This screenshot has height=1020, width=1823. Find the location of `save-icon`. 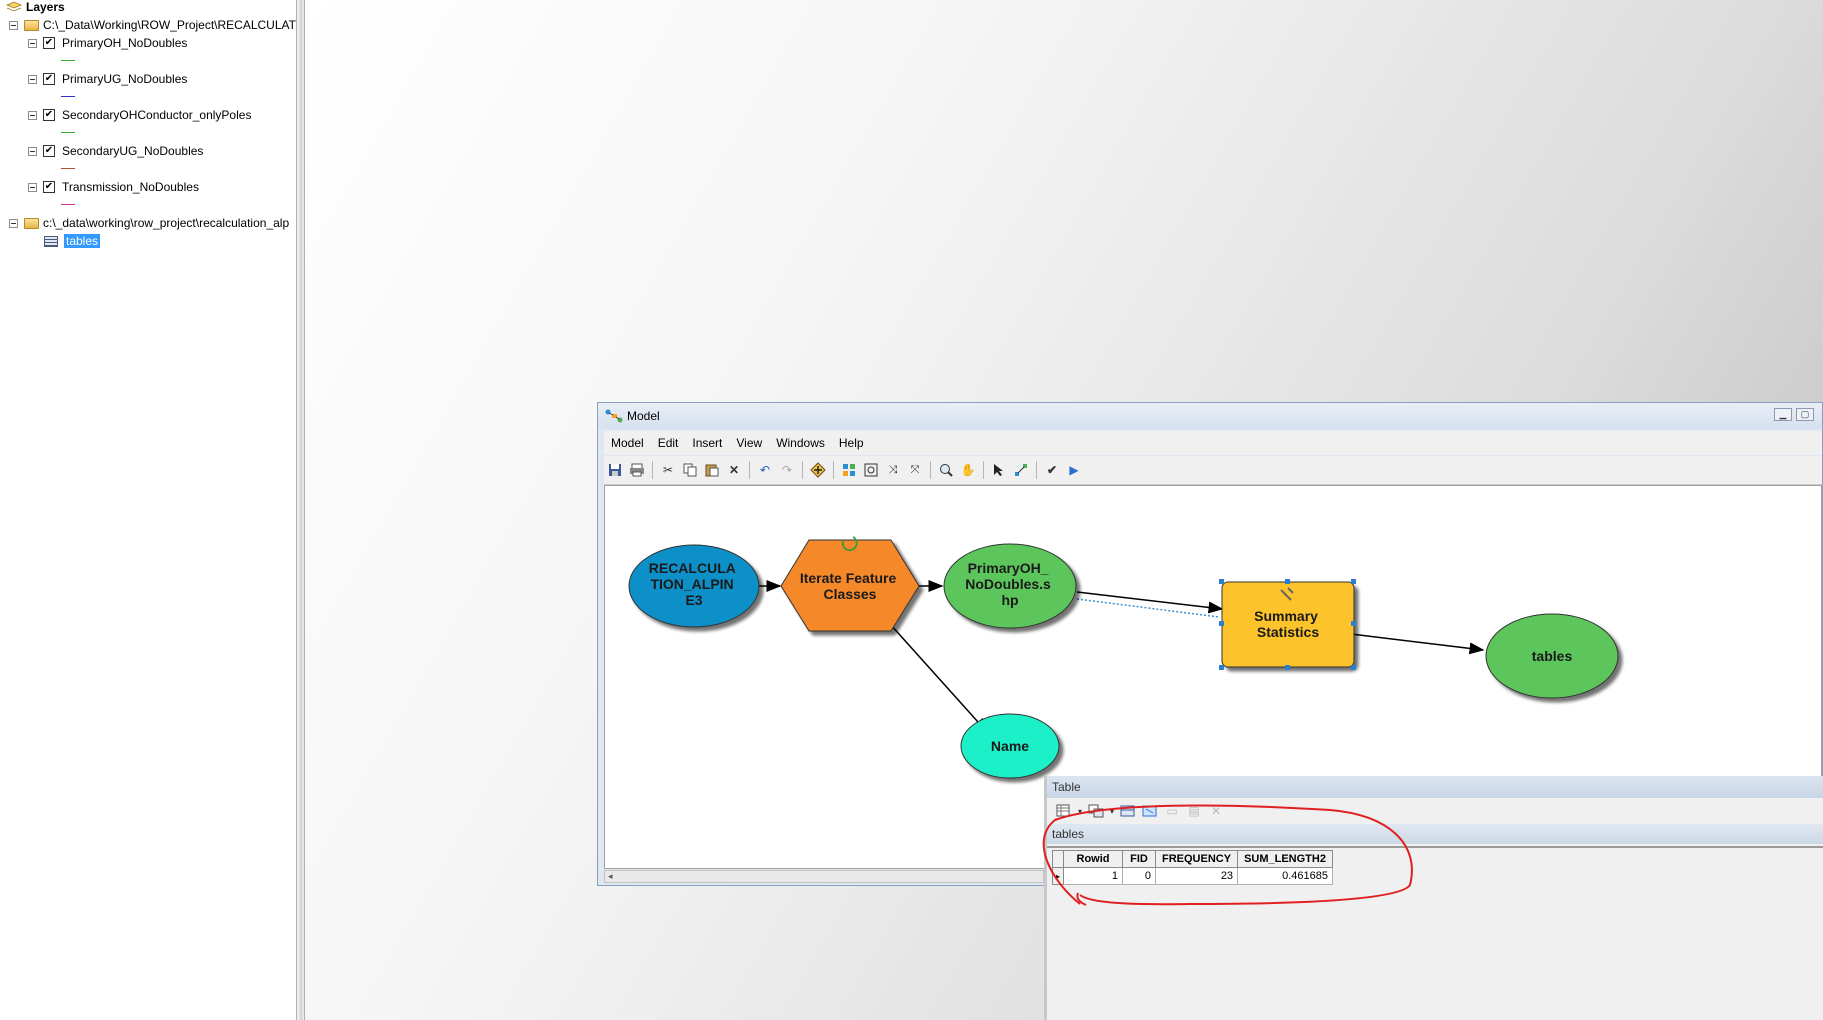

save-icon is located at coordinates (615, 470).